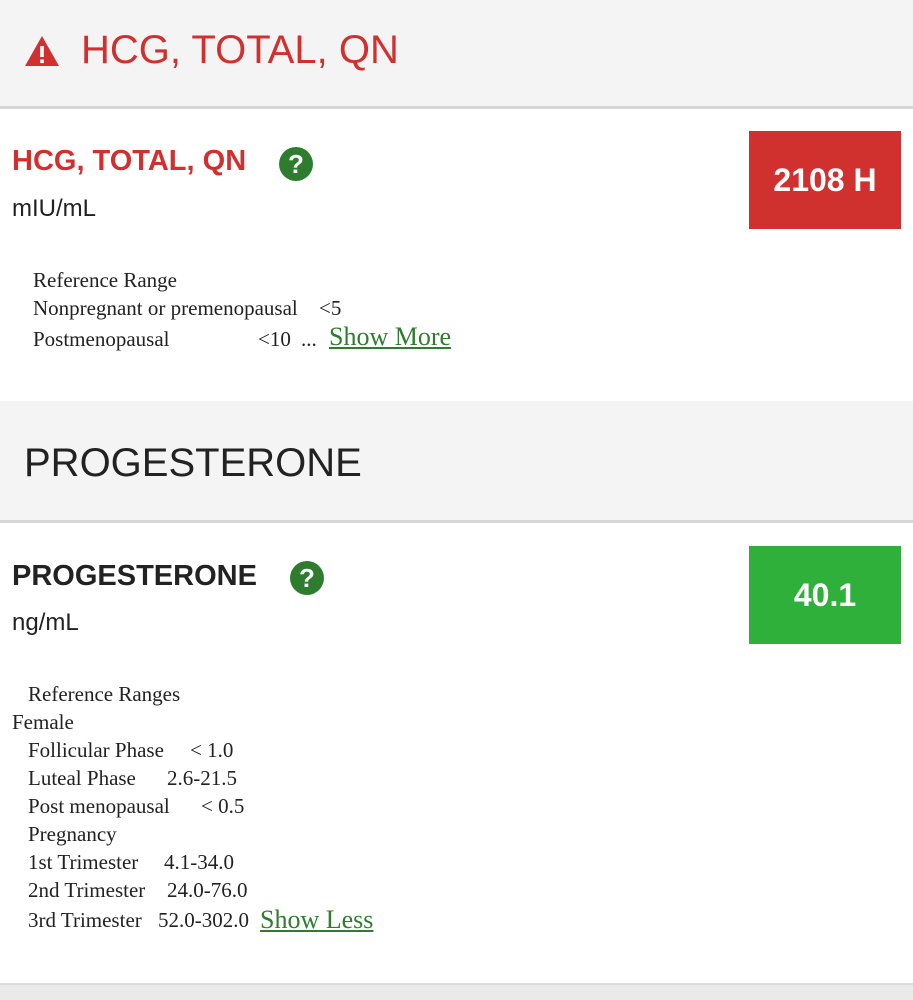 This screenshot has width=913, height=1000. What do you see at coordinates (42, 51) in the screenshot?
I see `warning-icon` at bounding box center [42, 51].